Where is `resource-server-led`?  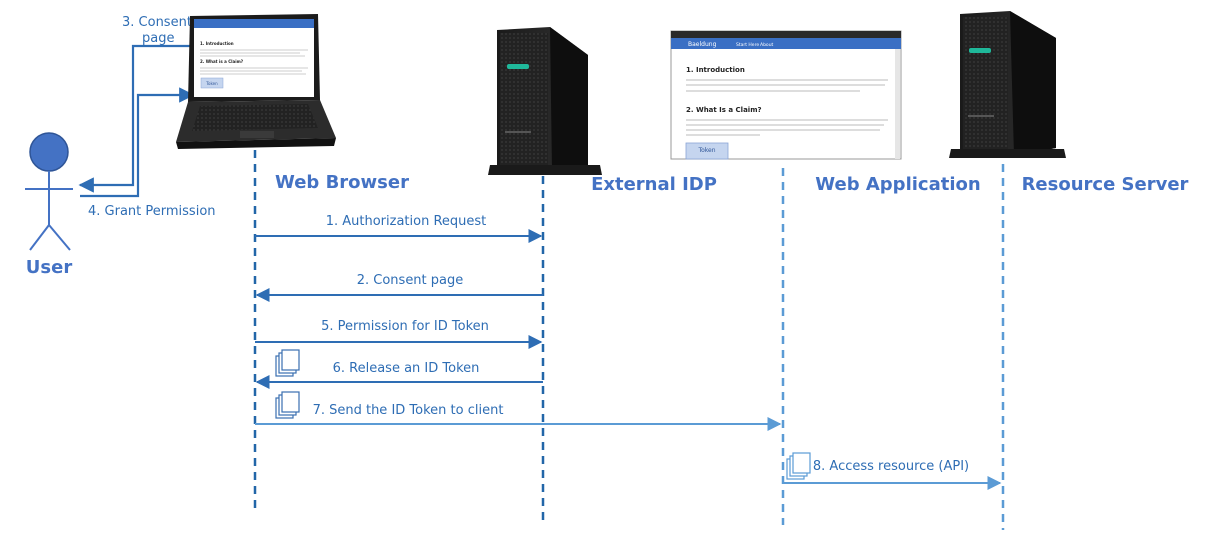 resource-server-led is located at coordinates (980, 50).